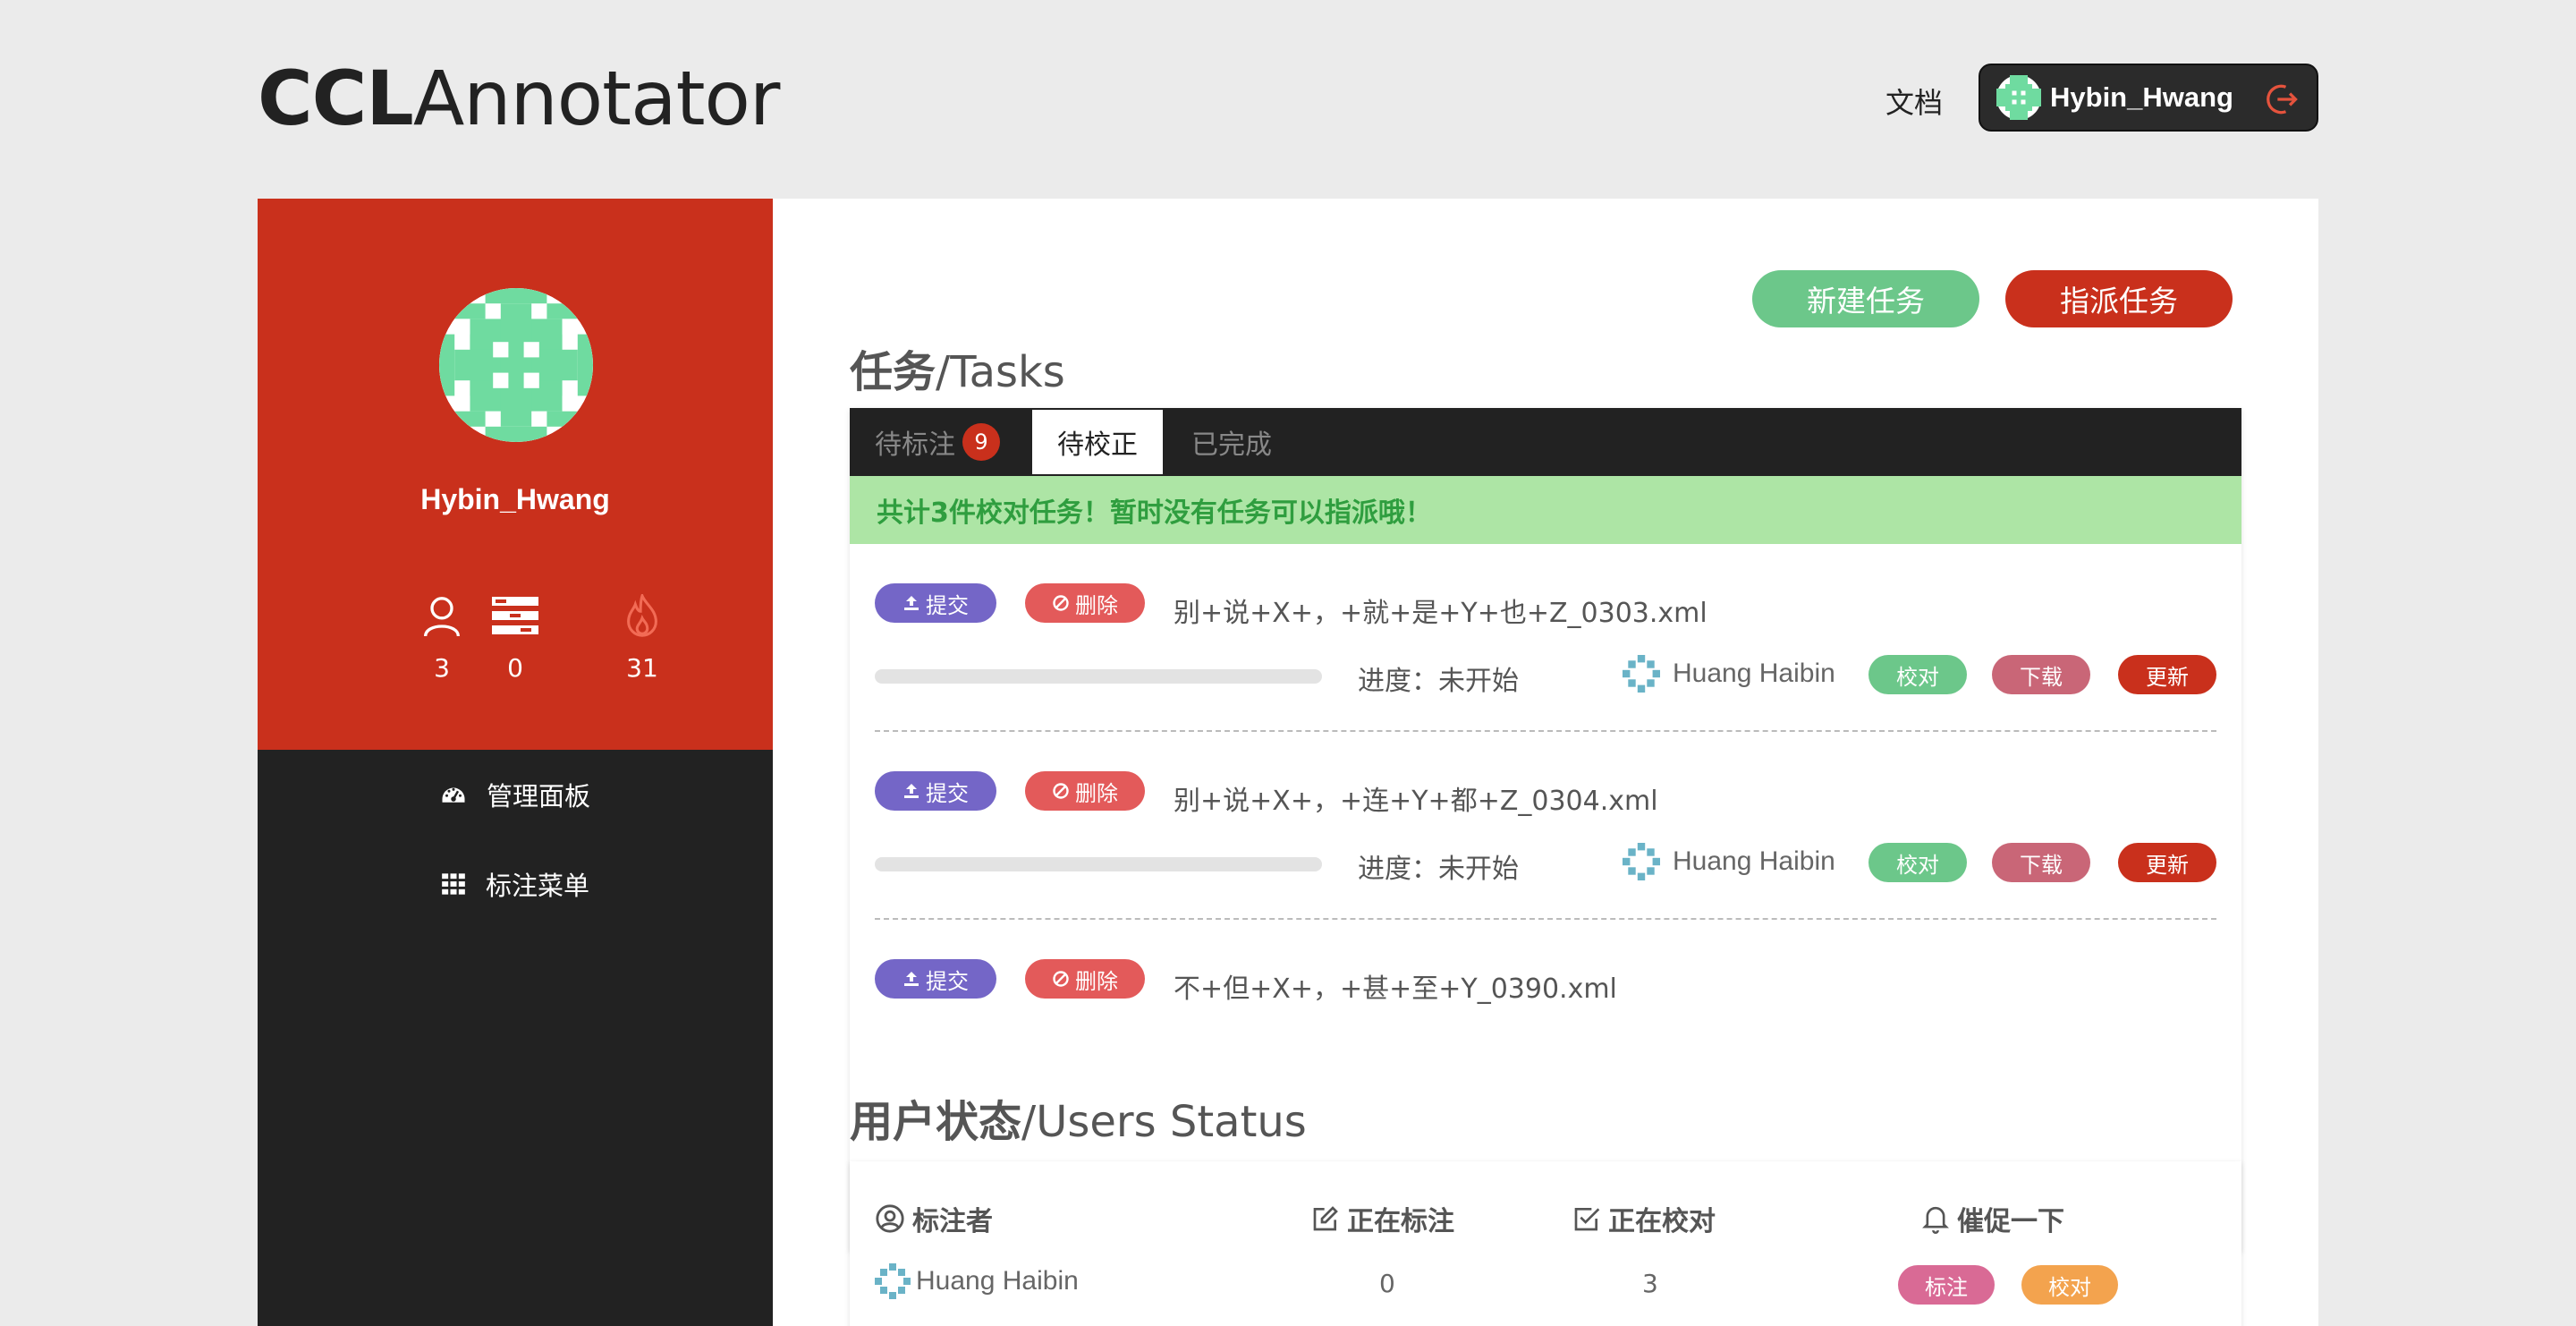  Describe the element at coordinates (893, 1281) in the screenshot. I see `user-avatar-icon` at that location.